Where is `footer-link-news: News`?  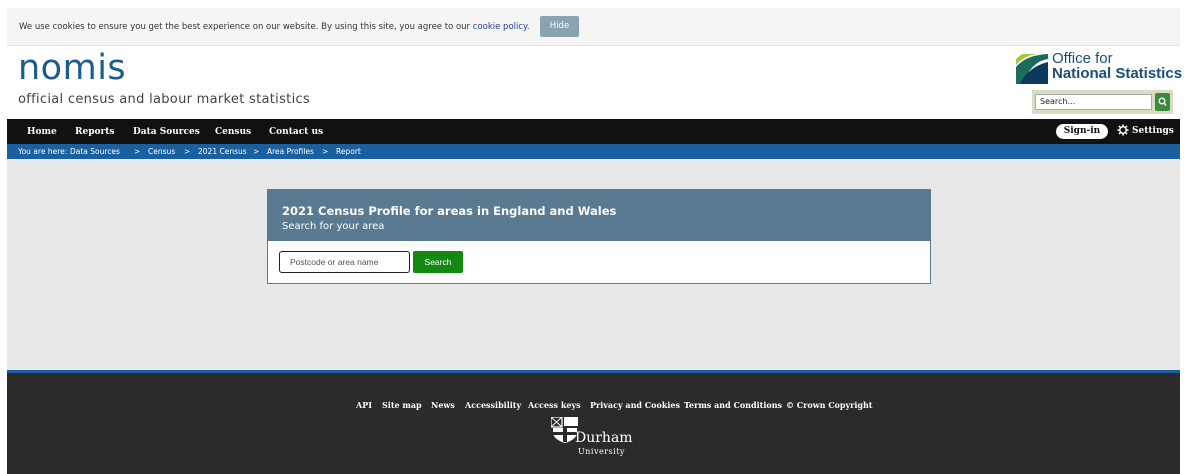
footer-link-news: News is located at coordinates (443, 405).